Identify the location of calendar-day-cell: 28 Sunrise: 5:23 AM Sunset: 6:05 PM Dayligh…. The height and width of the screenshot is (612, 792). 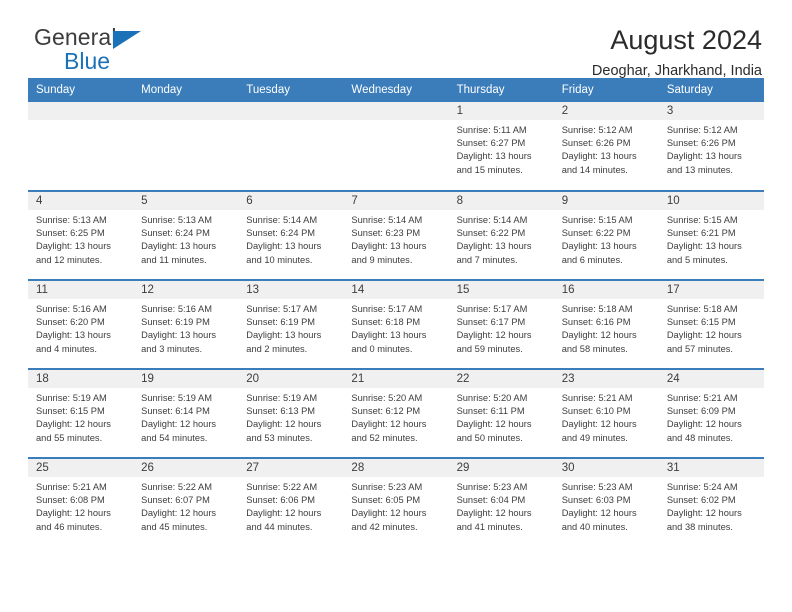
(396, 502).